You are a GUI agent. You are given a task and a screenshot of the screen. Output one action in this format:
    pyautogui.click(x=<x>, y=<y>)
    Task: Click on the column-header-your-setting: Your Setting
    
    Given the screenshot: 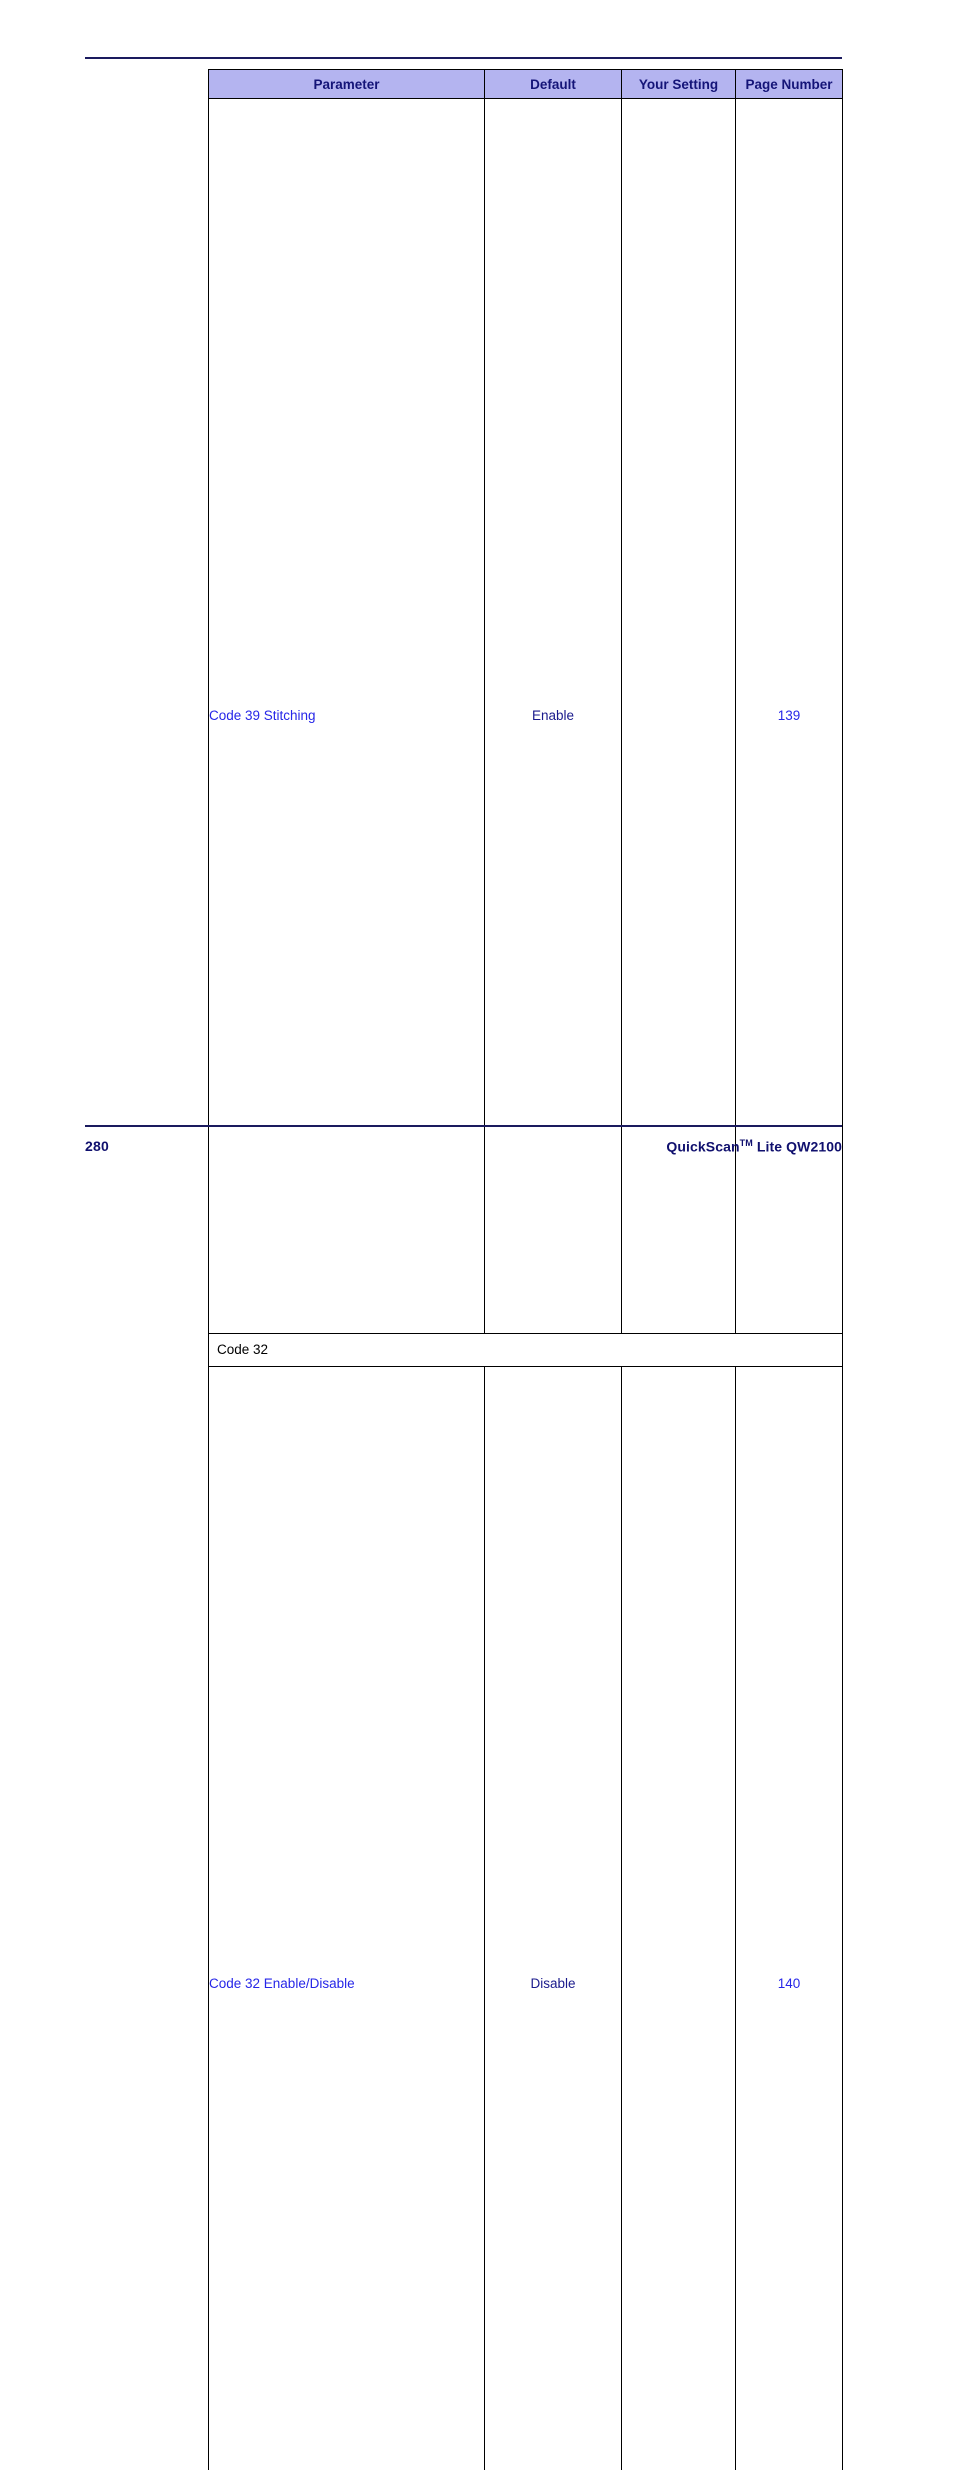 What is the action you would take?
    pyautogui.click(x=679, y=84)
    